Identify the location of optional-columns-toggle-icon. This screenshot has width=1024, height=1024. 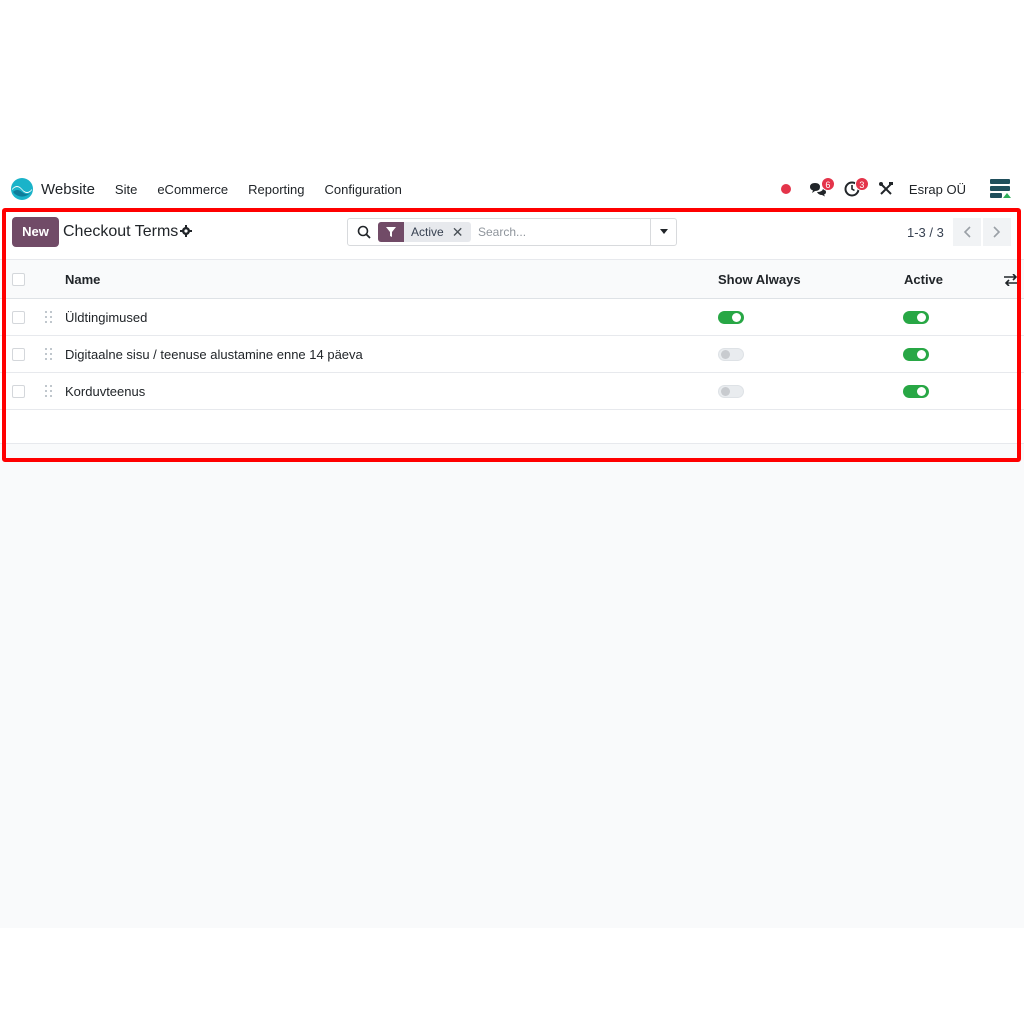
(1011, 279).